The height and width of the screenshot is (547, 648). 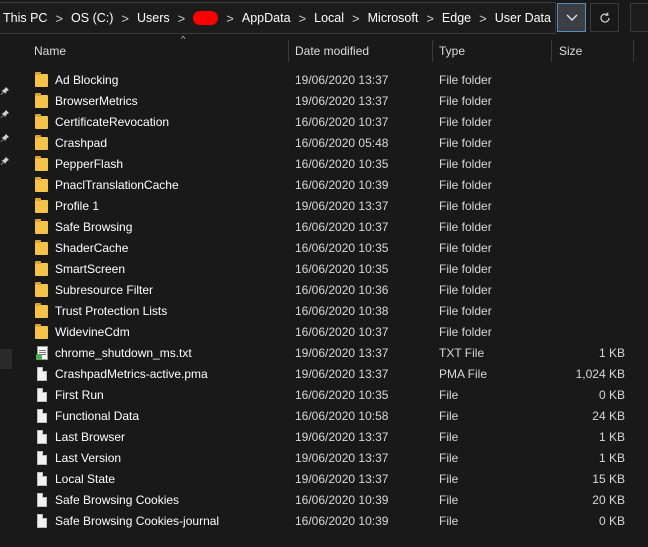 I want to click on column-name: Name, so click(x=50, y=51).